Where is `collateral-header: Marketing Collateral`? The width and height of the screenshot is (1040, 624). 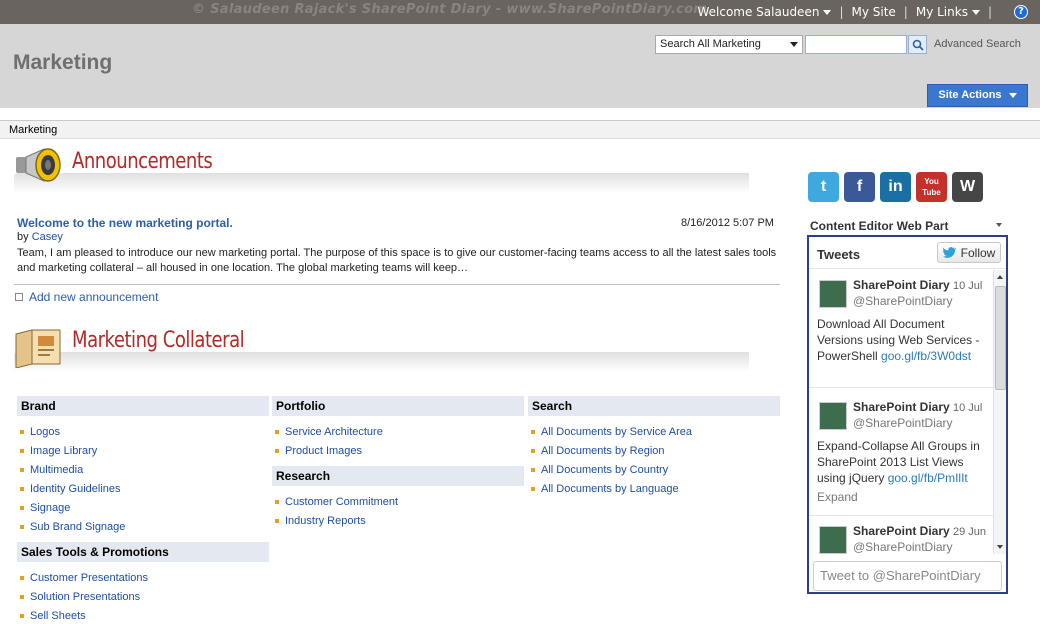 collateral-header: Marketing Collateral is located at coordinates (384, 348).